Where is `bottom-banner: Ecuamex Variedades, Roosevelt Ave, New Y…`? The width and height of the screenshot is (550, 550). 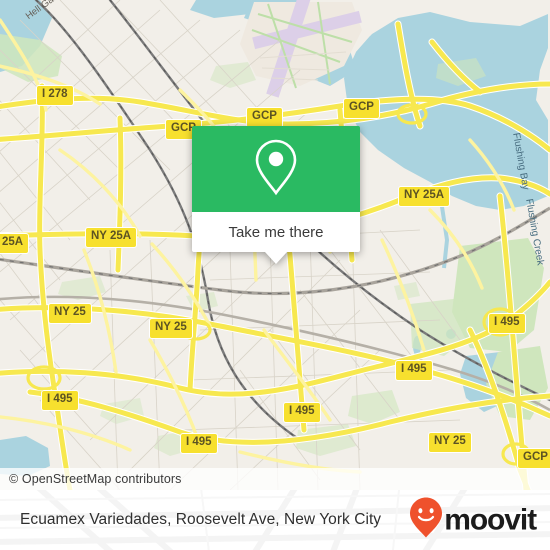
bottom-banner: Ecuamex Variedades, Roosevelt Ave, New Y… is located at coordinates (275, 520).